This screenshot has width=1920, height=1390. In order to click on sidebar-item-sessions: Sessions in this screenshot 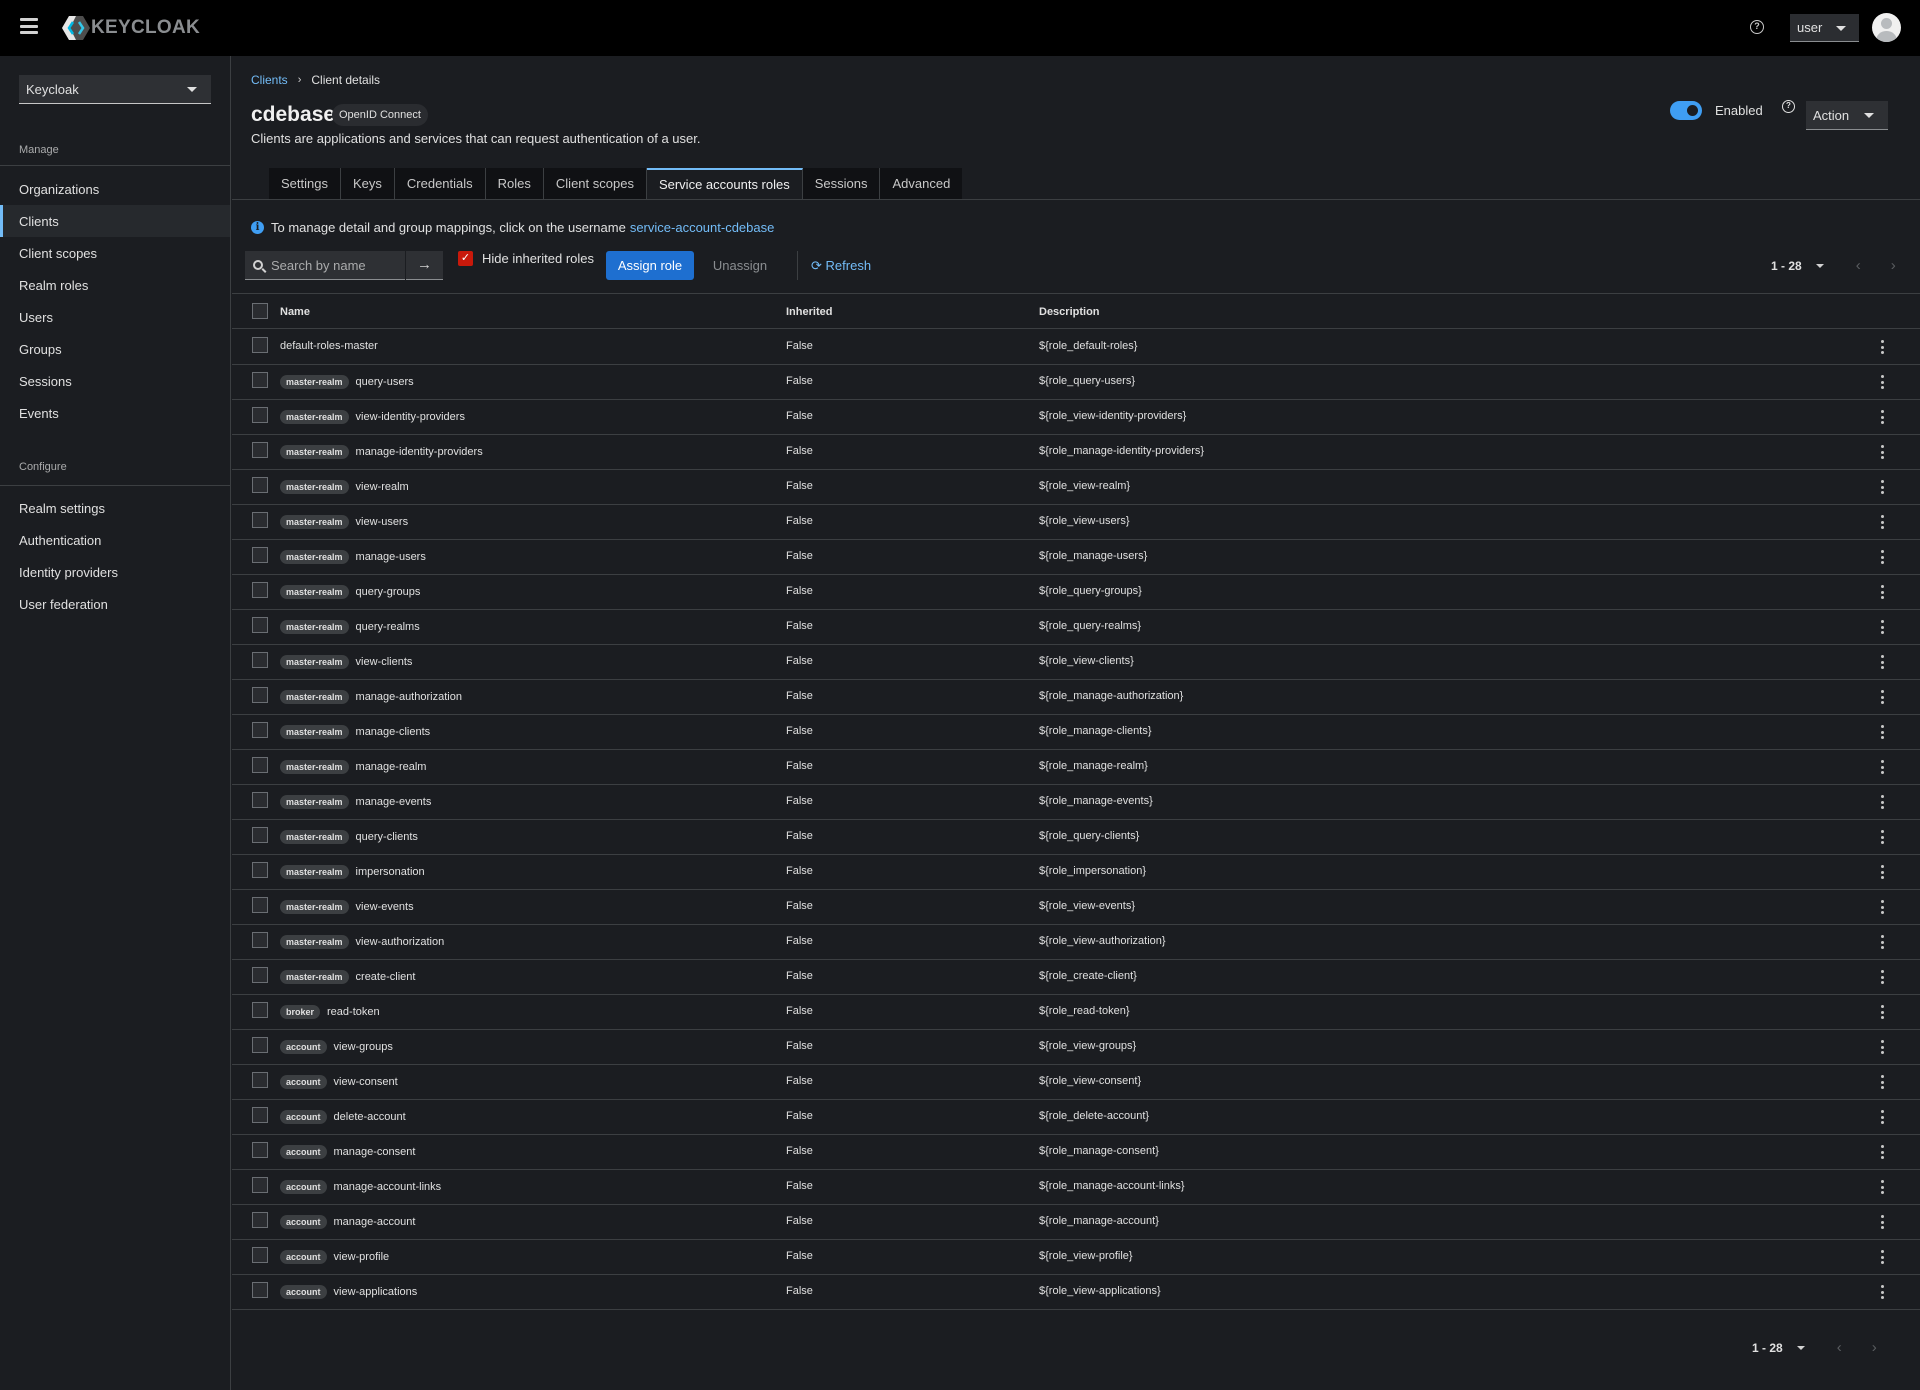, I will do `click(115, 381)`.